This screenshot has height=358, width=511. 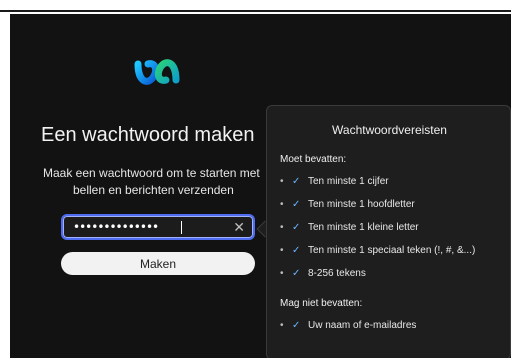 I want to click on requirement-text: Ten minste 1 hoofdletter, so click(x=361, y=204).